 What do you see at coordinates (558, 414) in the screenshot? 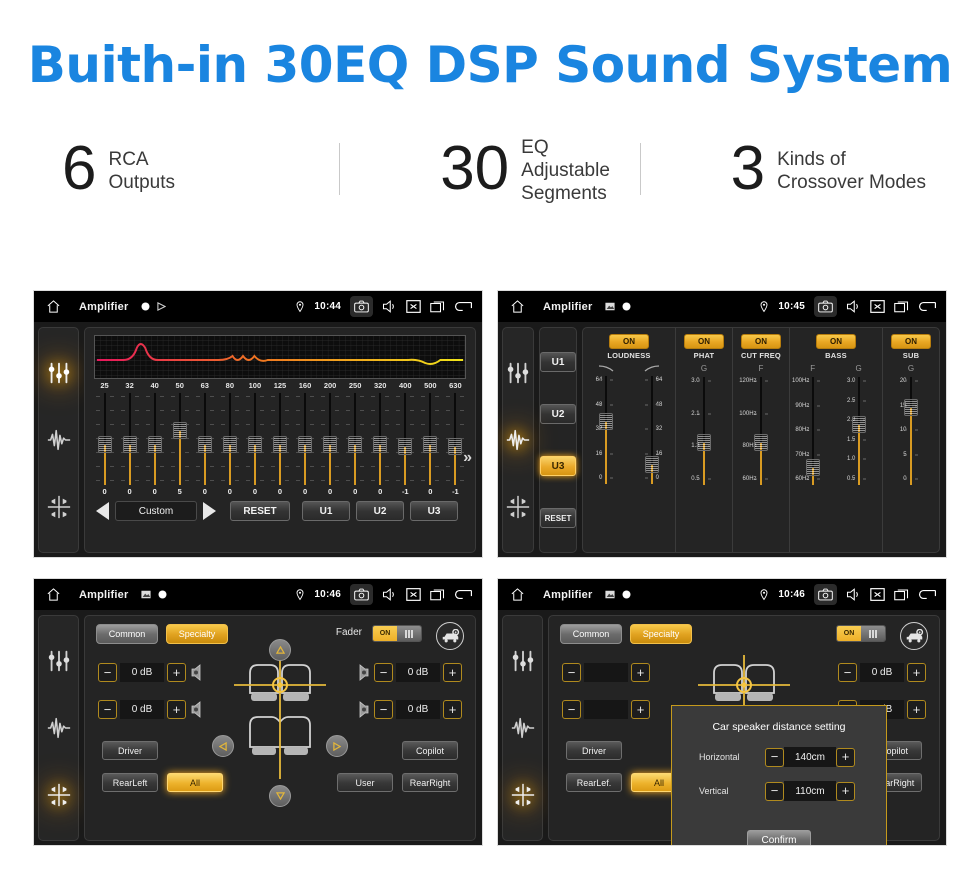
I see `preset-u2: U2` at bounding box center [558, 414].